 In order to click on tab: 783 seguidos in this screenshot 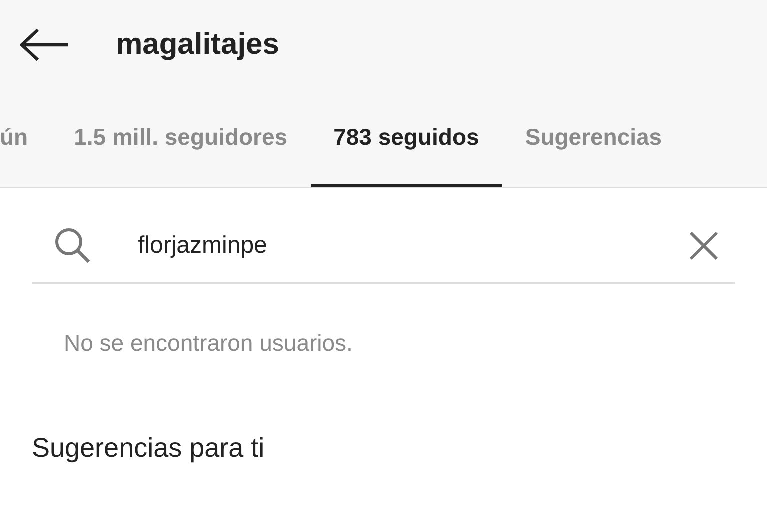, I will do `click(406, 138)`.